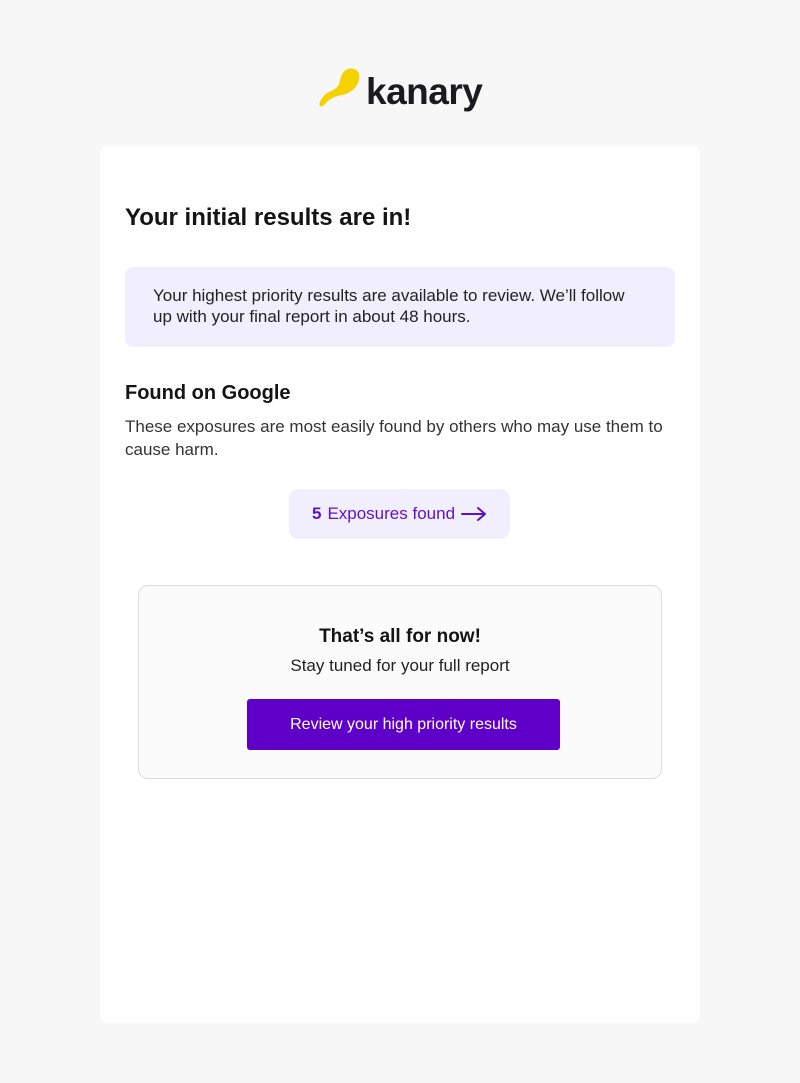  What do you see at coordinates (424, 91) in the screenshot?
I see `brand-name: kanary` at bounding box center [424, 91].